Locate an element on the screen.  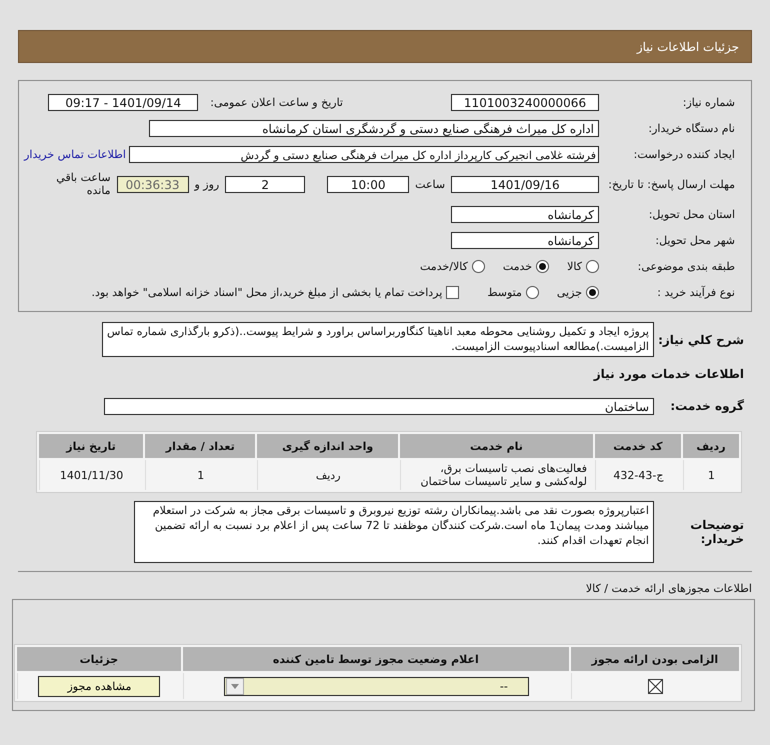
field-label: ساعت باقي مانده is located at coordinates (83, 184).